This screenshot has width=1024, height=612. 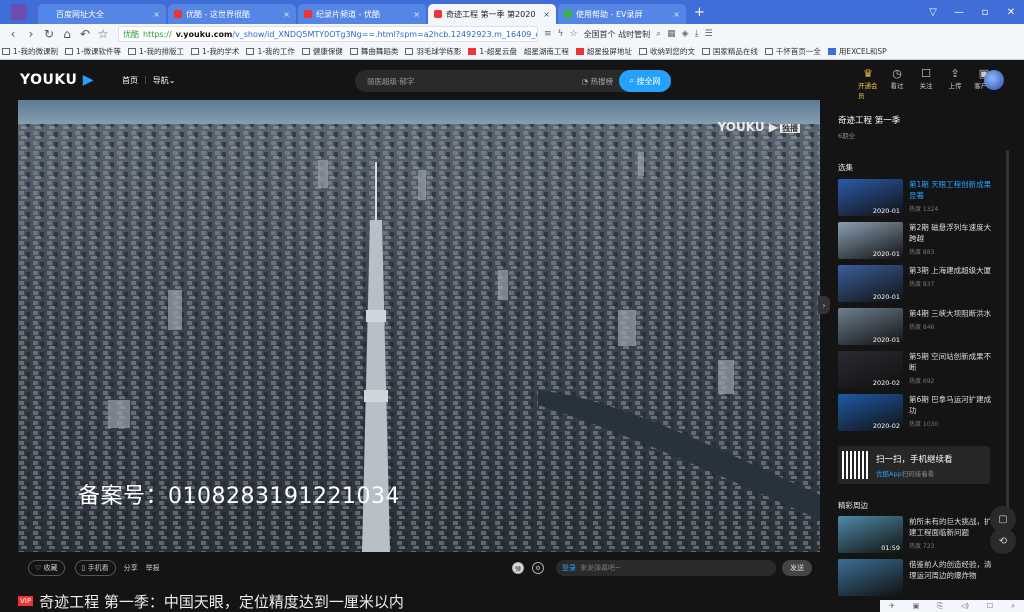 I want to click on follow-button: ☐ 关注, so click(x=926, y=83).